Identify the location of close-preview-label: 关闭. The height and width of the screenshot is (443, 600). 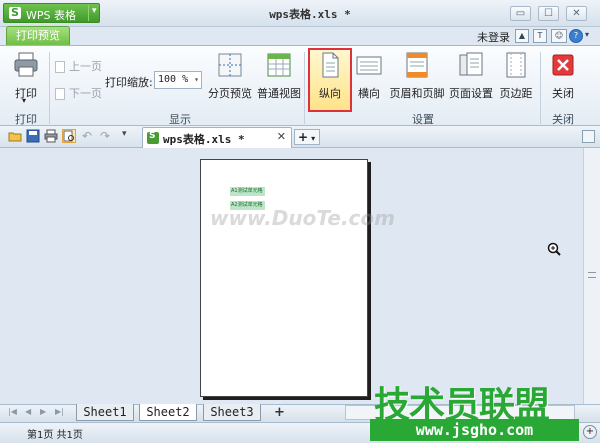
(563, 93).